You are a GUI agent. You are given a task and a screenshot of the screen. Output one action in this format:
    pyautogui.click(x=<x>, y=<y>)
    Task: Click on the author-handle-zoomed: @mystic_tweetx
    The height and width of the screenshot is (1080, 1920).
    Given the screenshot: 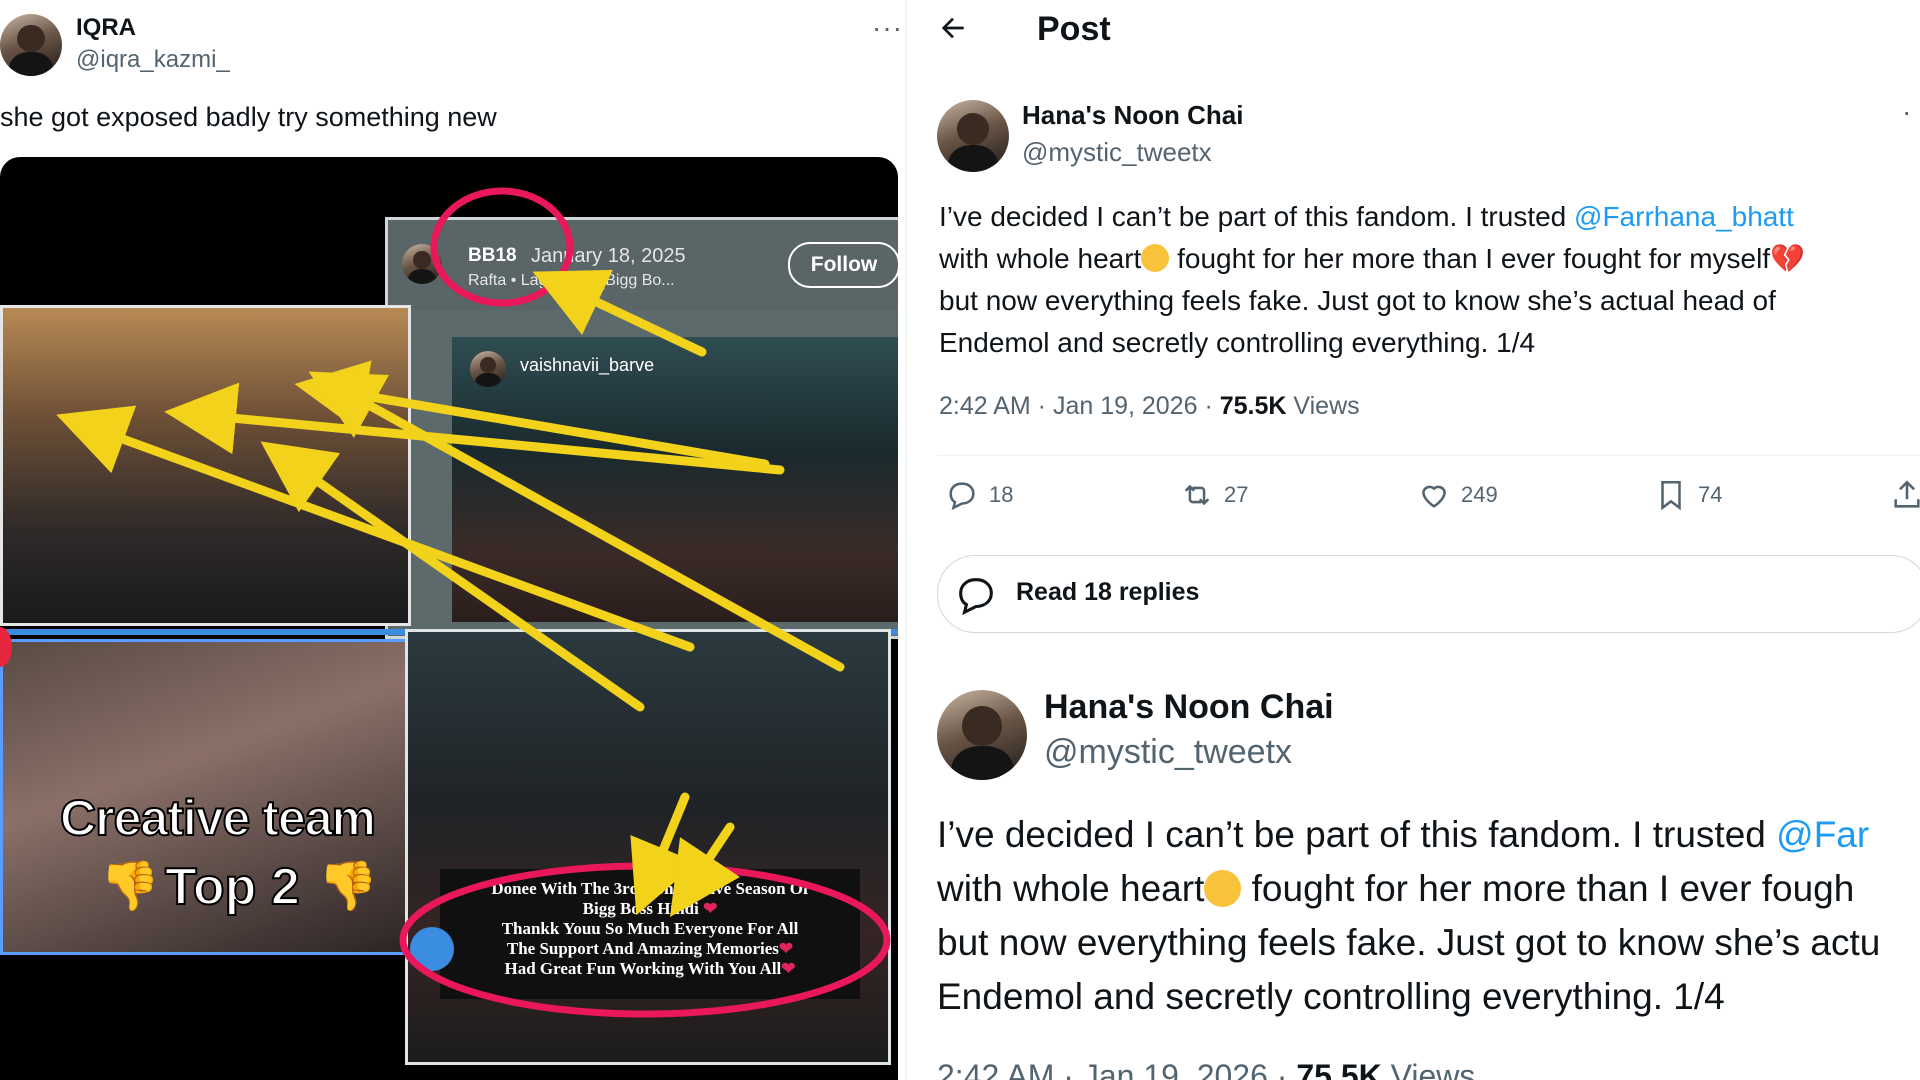 What is the action you would take?
    pyautogui.click(x=1168, y=752)
    